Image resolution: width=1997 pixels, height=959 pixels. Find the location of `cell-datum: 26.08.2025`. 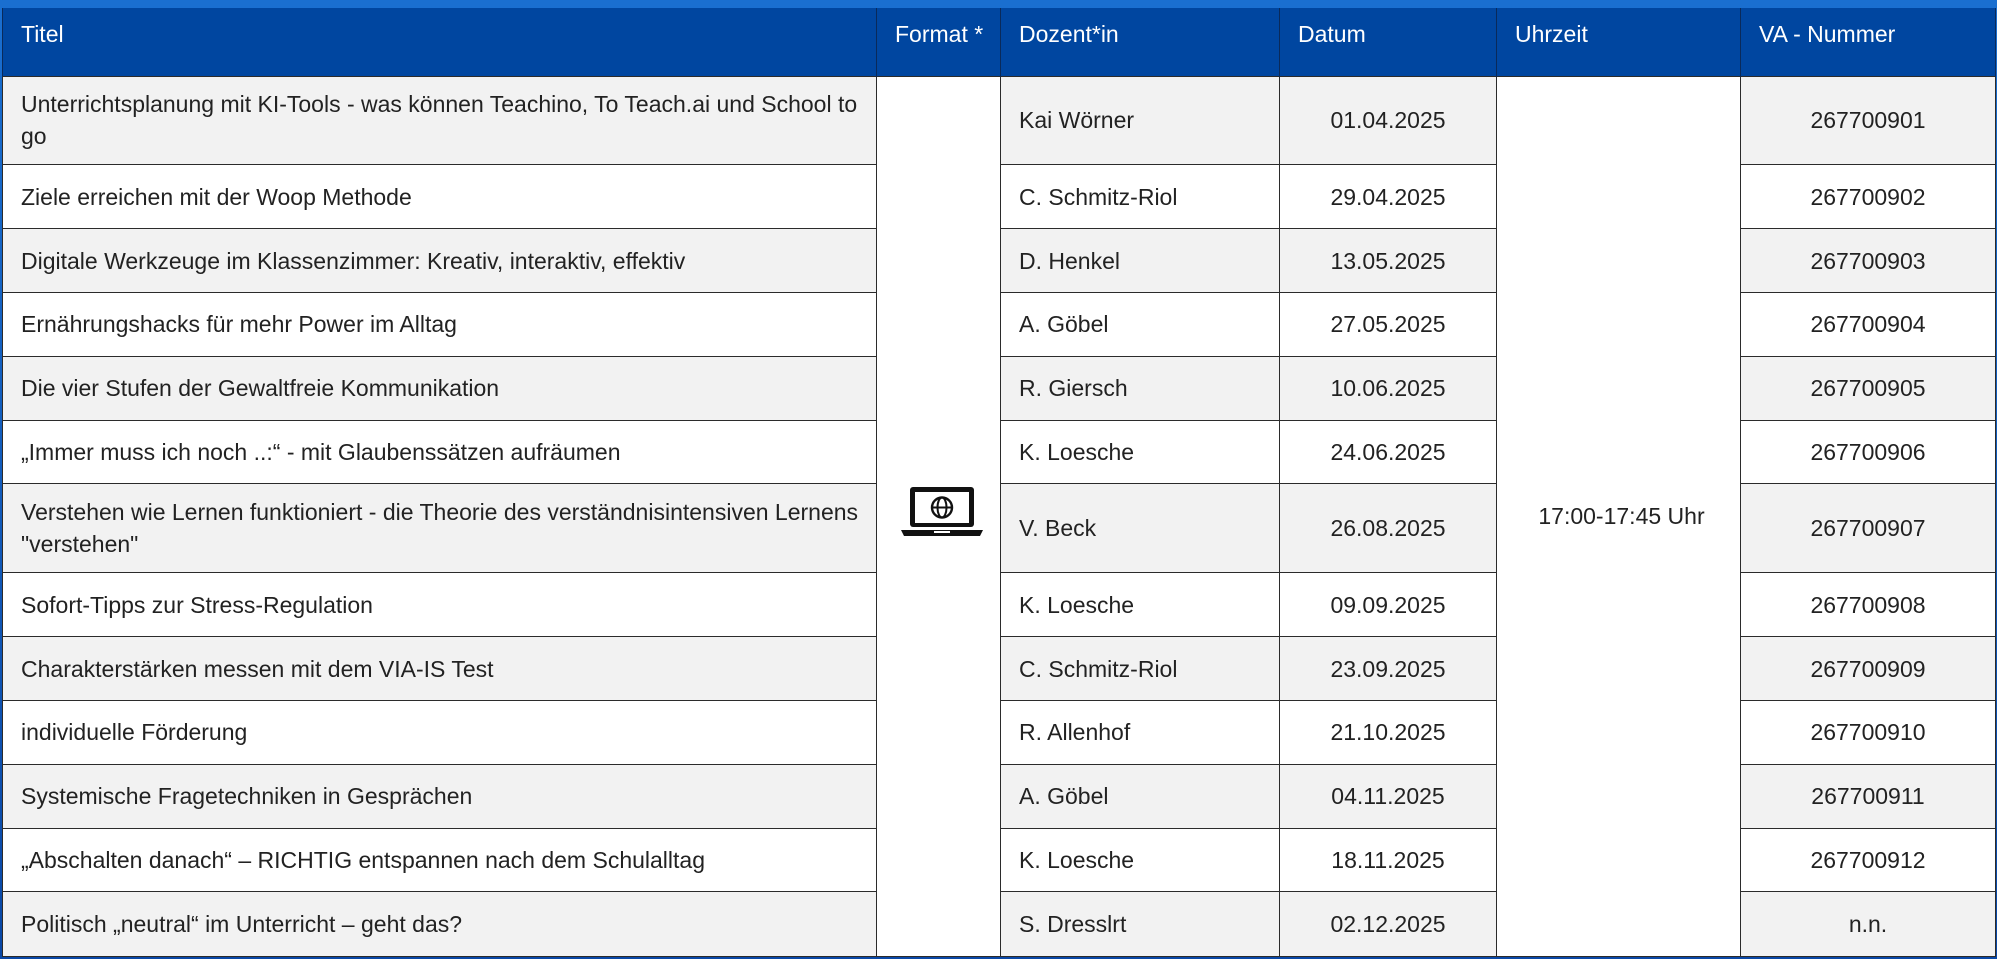

cell-datum: 26.08.2025 is located at coordinates (1388, 528).